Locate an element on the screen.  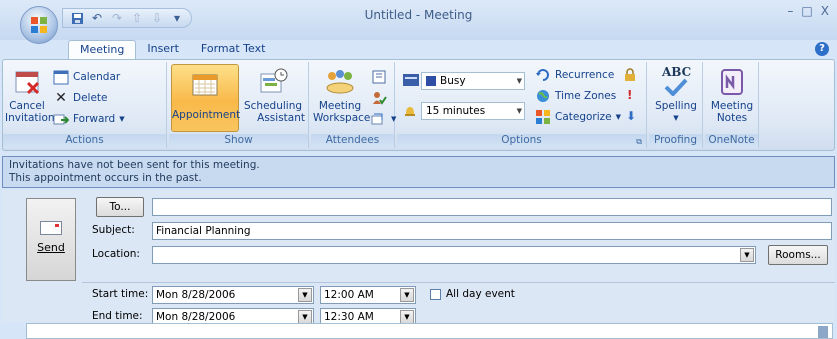
high-importance-icon: ! is located at coordinates (629, 95).